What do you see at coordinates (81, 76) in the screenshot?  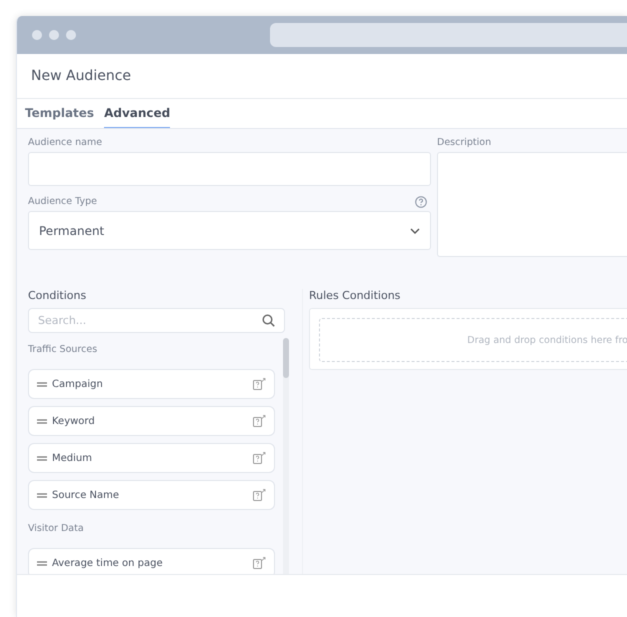 I see `dialog-title: New Audience` at bounding box center [81, 76].